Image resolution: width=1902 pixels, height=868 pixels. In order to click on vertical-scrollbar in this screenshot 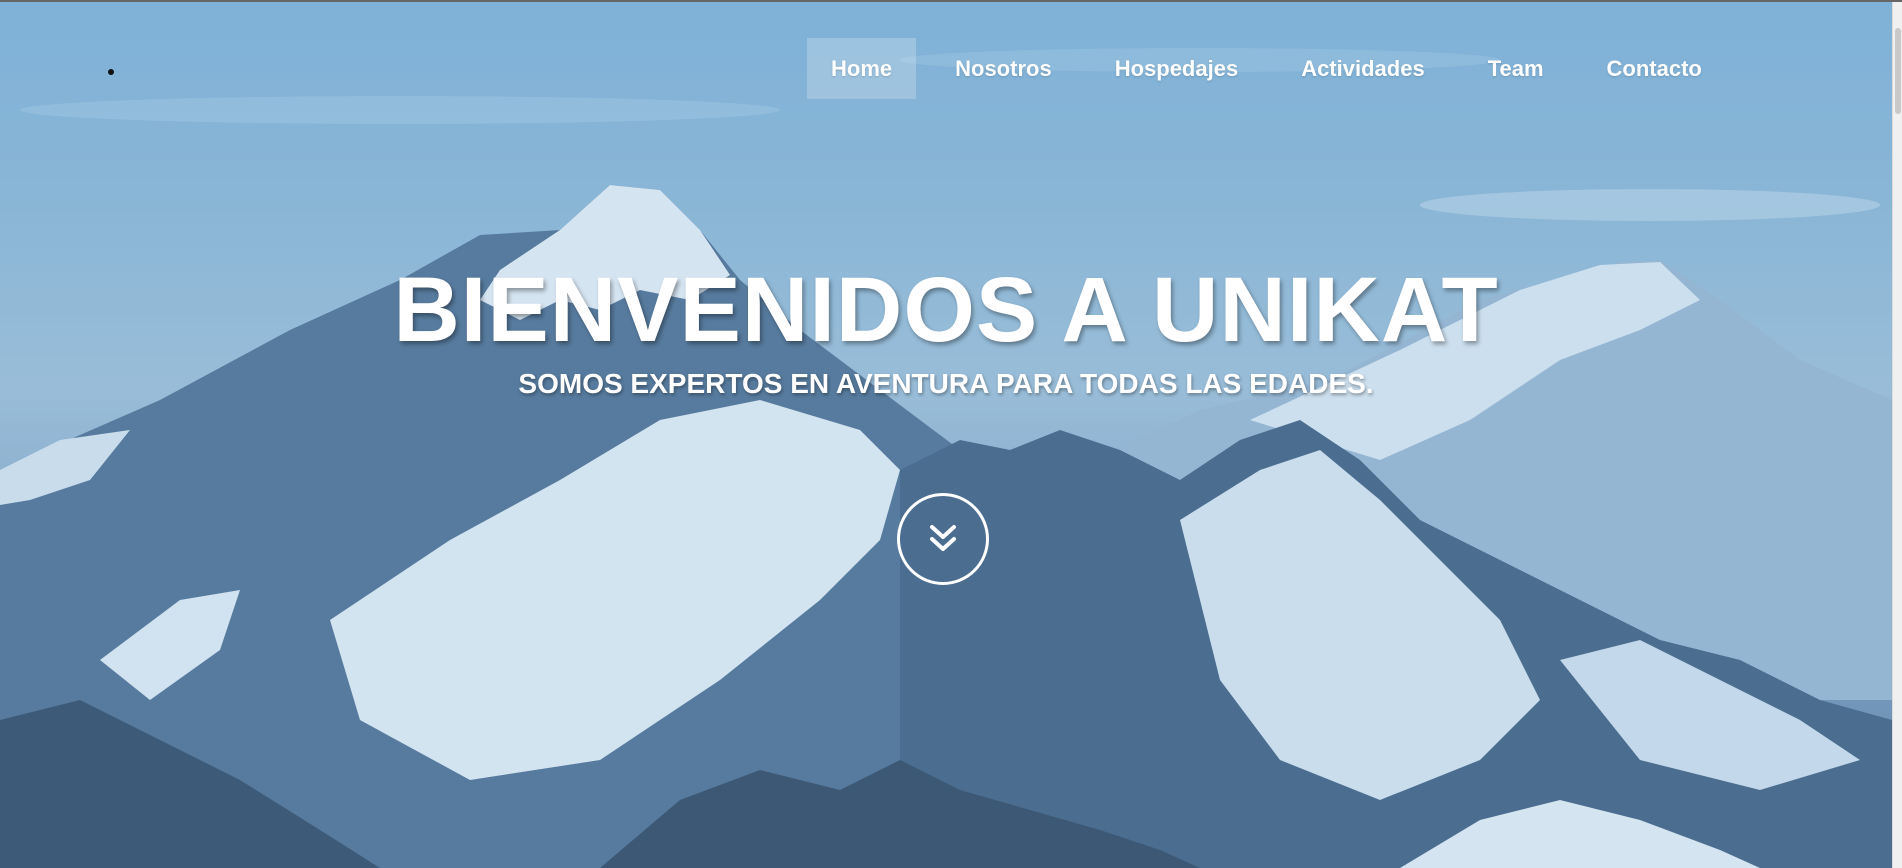, I will do `click(1897, 434)`.